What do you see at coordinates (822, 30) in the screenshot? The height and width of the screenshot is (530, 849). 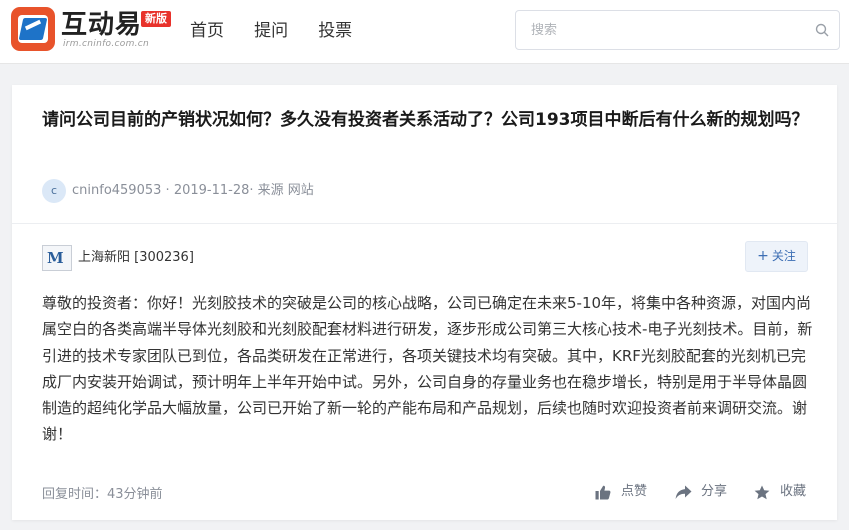 I see `search-icon` at bounding box center [822, 30].